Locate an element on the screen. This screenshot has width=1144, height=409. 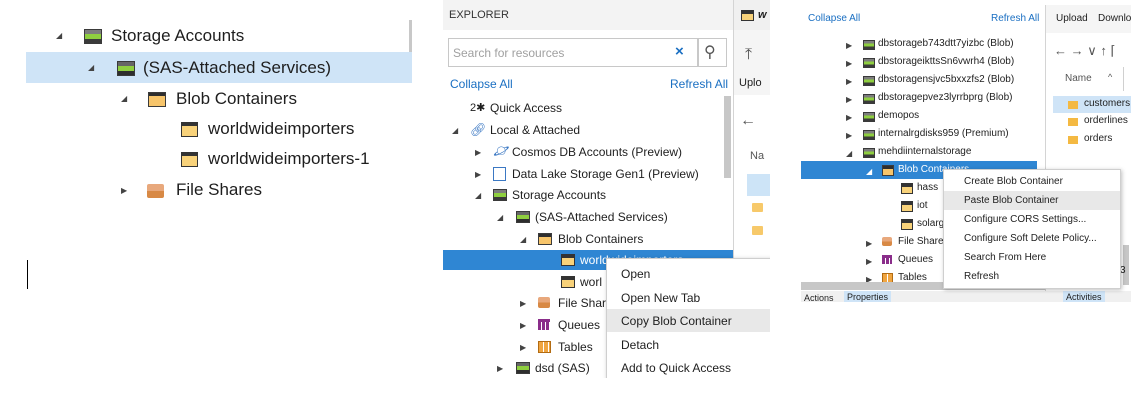
menu-item-label: Open is located at coordinates (636, 273).